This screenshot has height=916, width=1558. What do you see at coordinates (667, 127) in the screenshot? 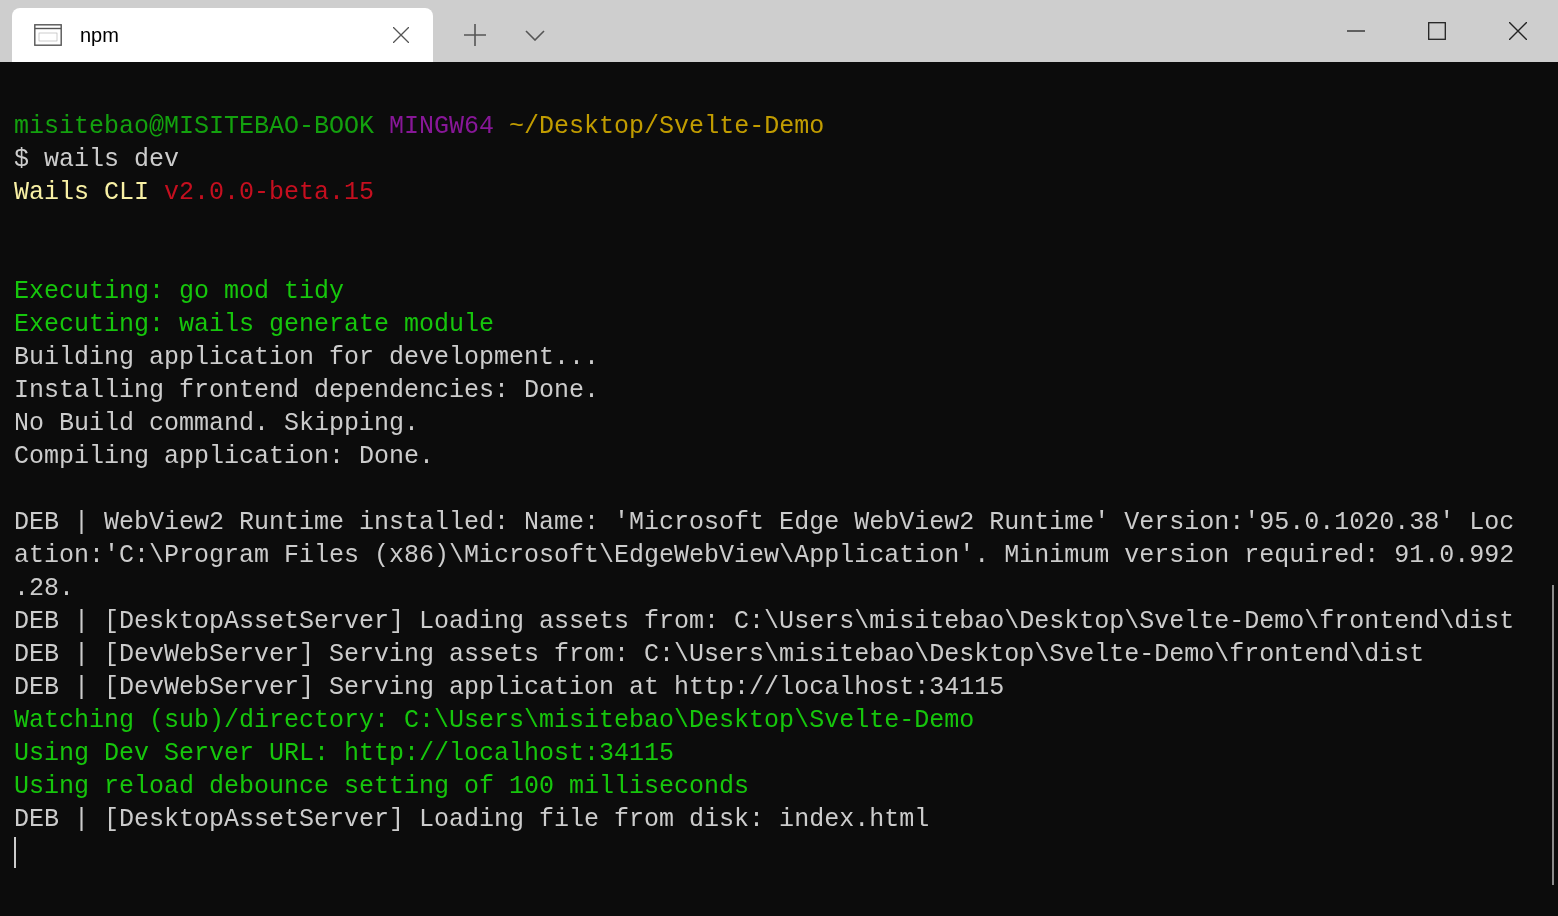
I see `terminal-text: ~/Desktop/Svelte-Demo` at bounding box center [667, 127].